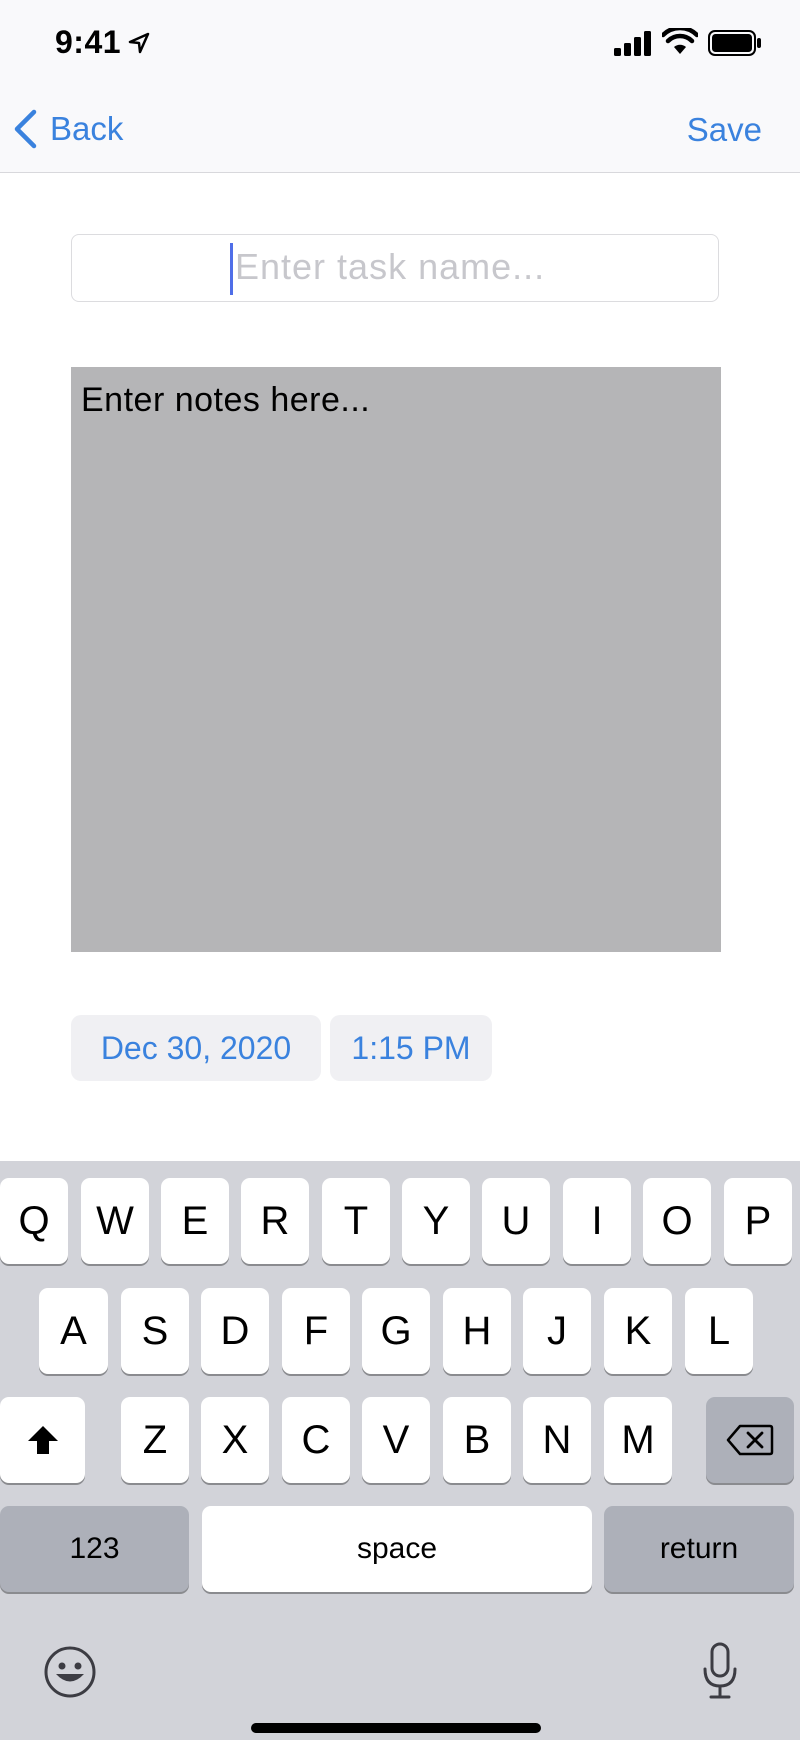 The image size is (800, 1740). What do you see at coordinates (680, 41) in the screenshot?
I see `wifi-icon` at bounding box center [680, 41].